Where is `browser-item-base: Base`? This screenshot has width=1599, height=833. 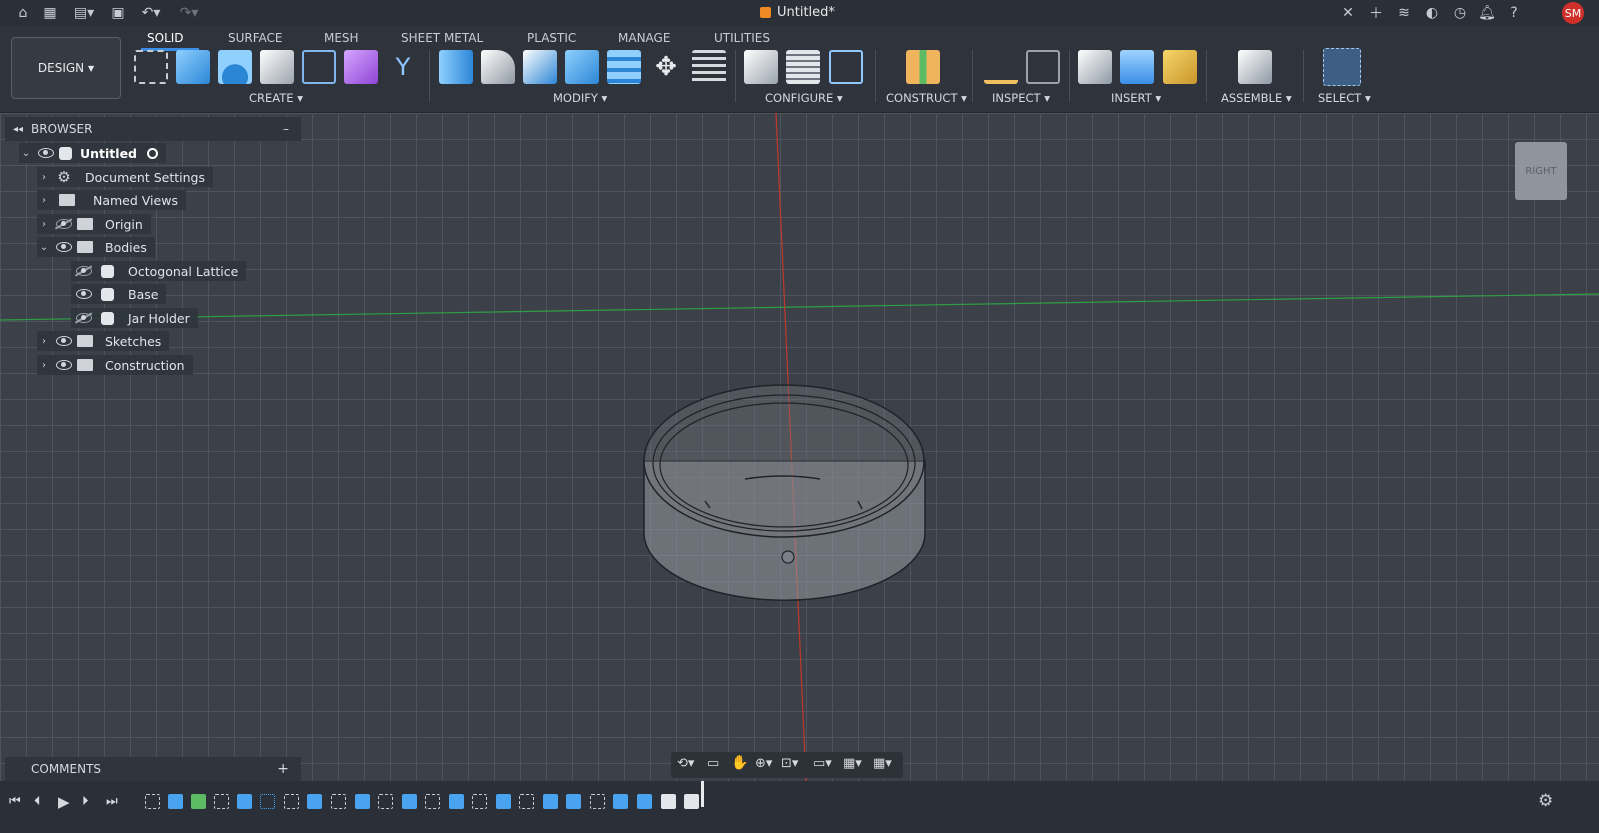 browser-item-base: Base is located at coordinates (119, 294).